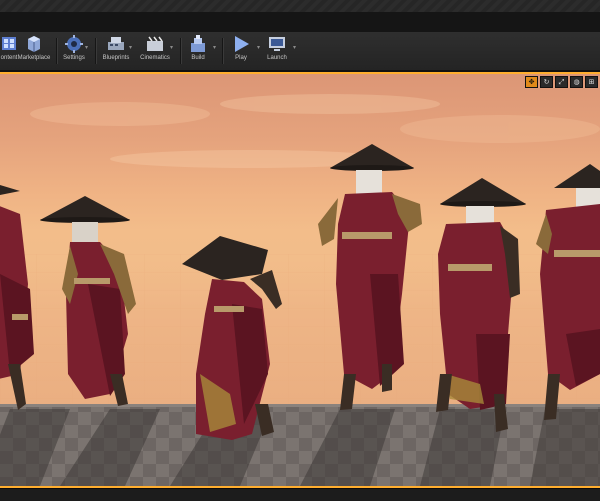  What do you see at coordinates (277, 44) in the screenshot?
I see `launch-icon` at bounding box center [277, 44].